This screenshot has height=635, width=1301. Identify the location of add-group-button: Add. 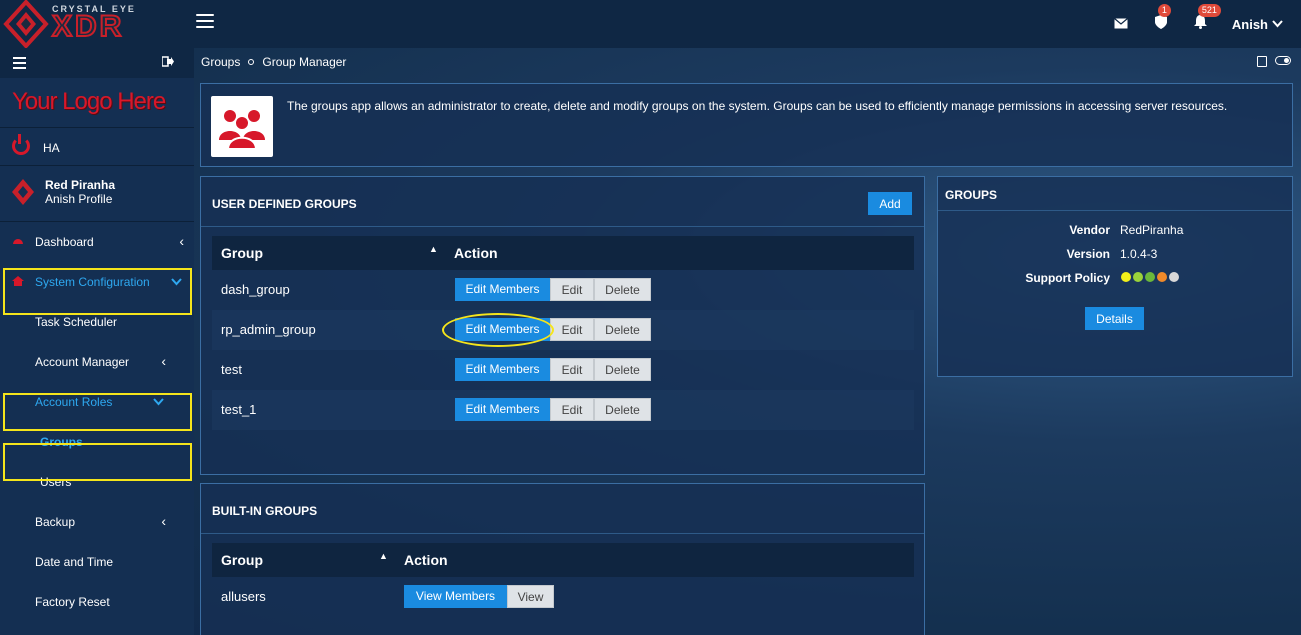
(890, 203).